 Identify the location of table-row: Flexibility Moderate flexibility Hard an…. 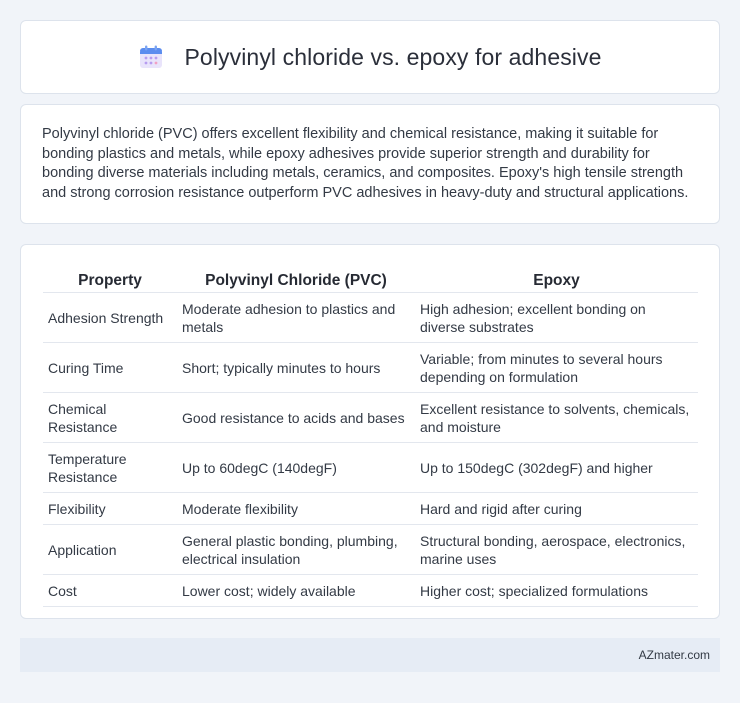
(370, 507).